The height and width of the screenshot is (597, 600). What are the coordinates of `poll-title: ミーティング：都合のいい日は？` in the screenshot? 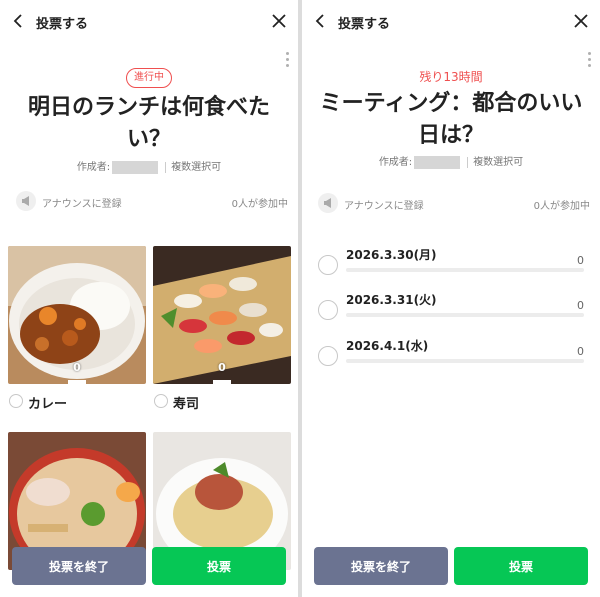 It's located at (451, 119).